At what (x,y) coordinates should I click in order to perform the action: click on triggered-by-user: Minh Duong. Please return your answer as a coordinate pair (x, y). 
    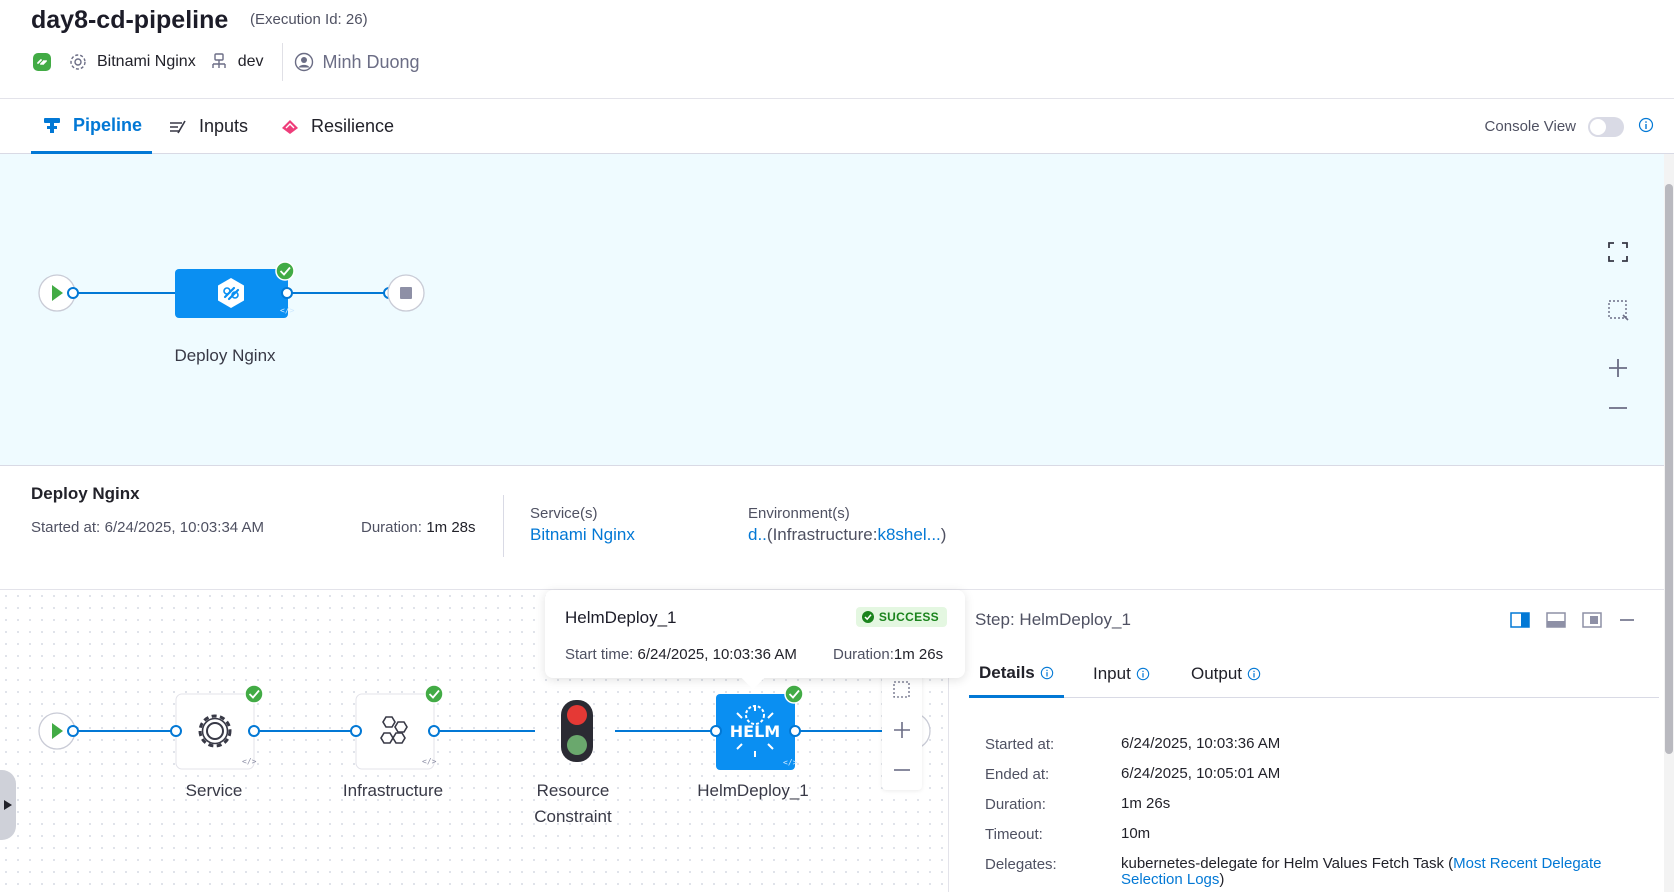
    Looking at the image, I should click on (371, 62).